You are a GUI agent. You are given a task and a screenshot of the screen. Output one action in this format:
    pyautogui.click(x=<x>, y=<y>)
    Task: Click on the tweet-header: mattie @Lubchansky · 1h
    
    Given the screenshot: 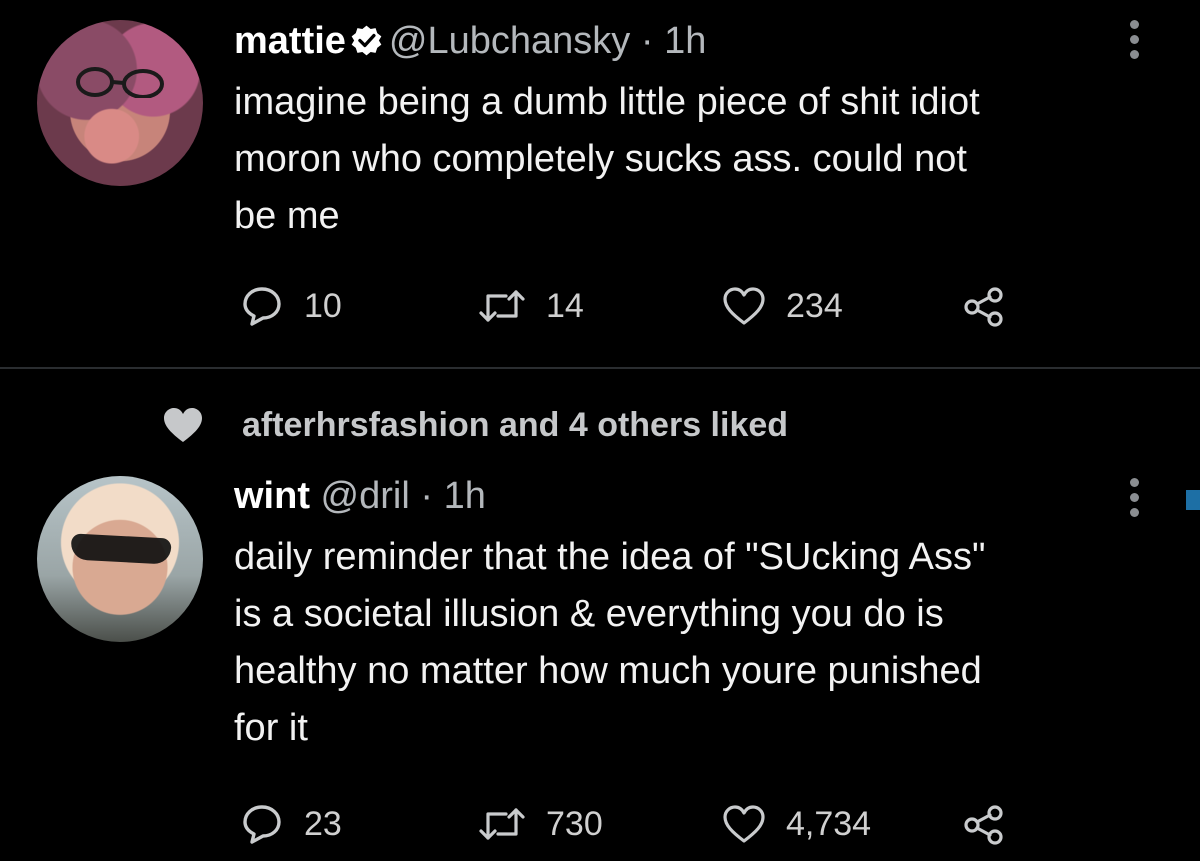 What is the action you would take?
    pyautogui.click(x=470, y=41)
    